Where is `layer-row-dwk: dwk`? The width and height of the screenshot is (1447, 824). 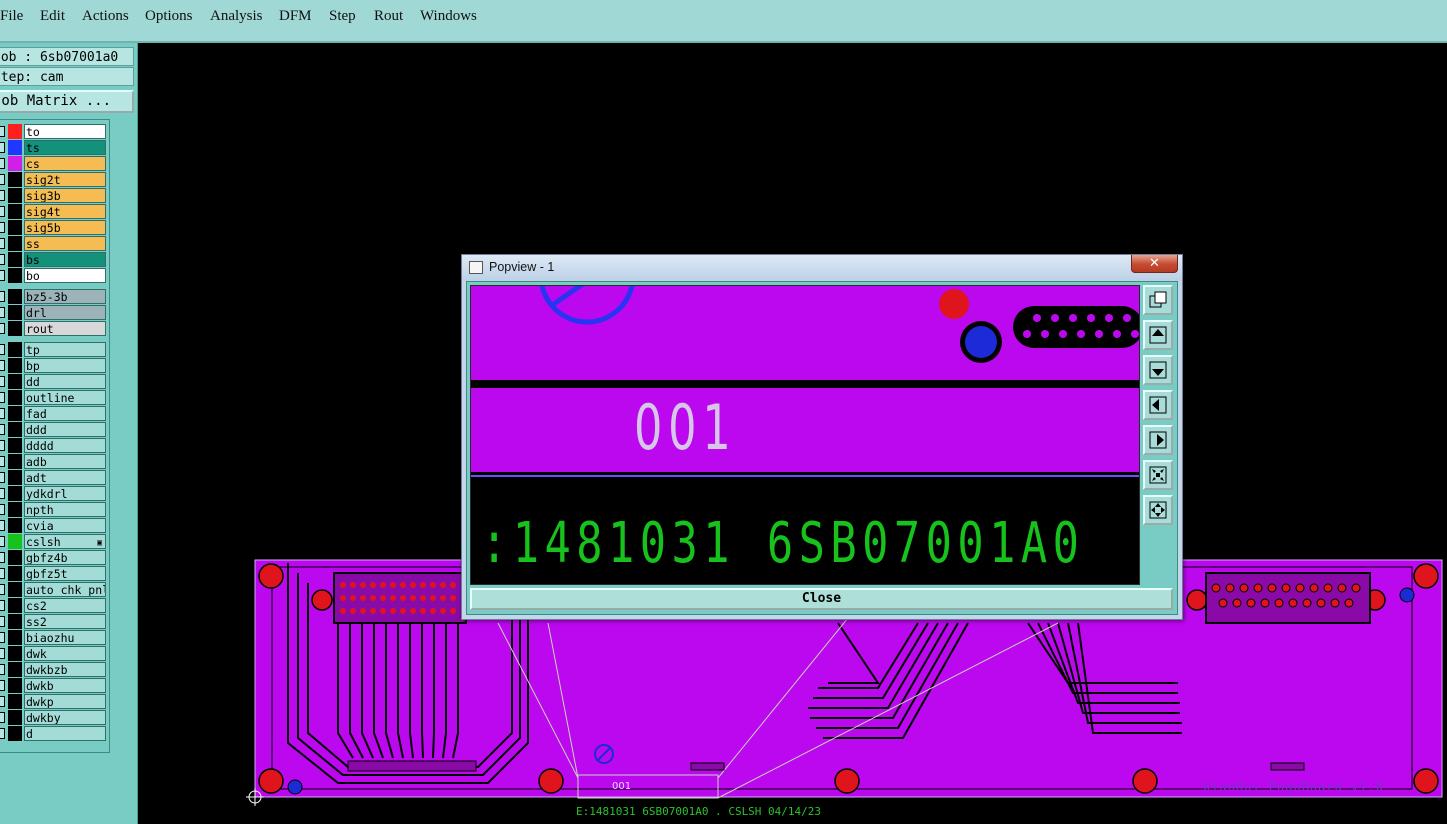
layer-row-dwk: dwk is located at coordinates (54, 653).